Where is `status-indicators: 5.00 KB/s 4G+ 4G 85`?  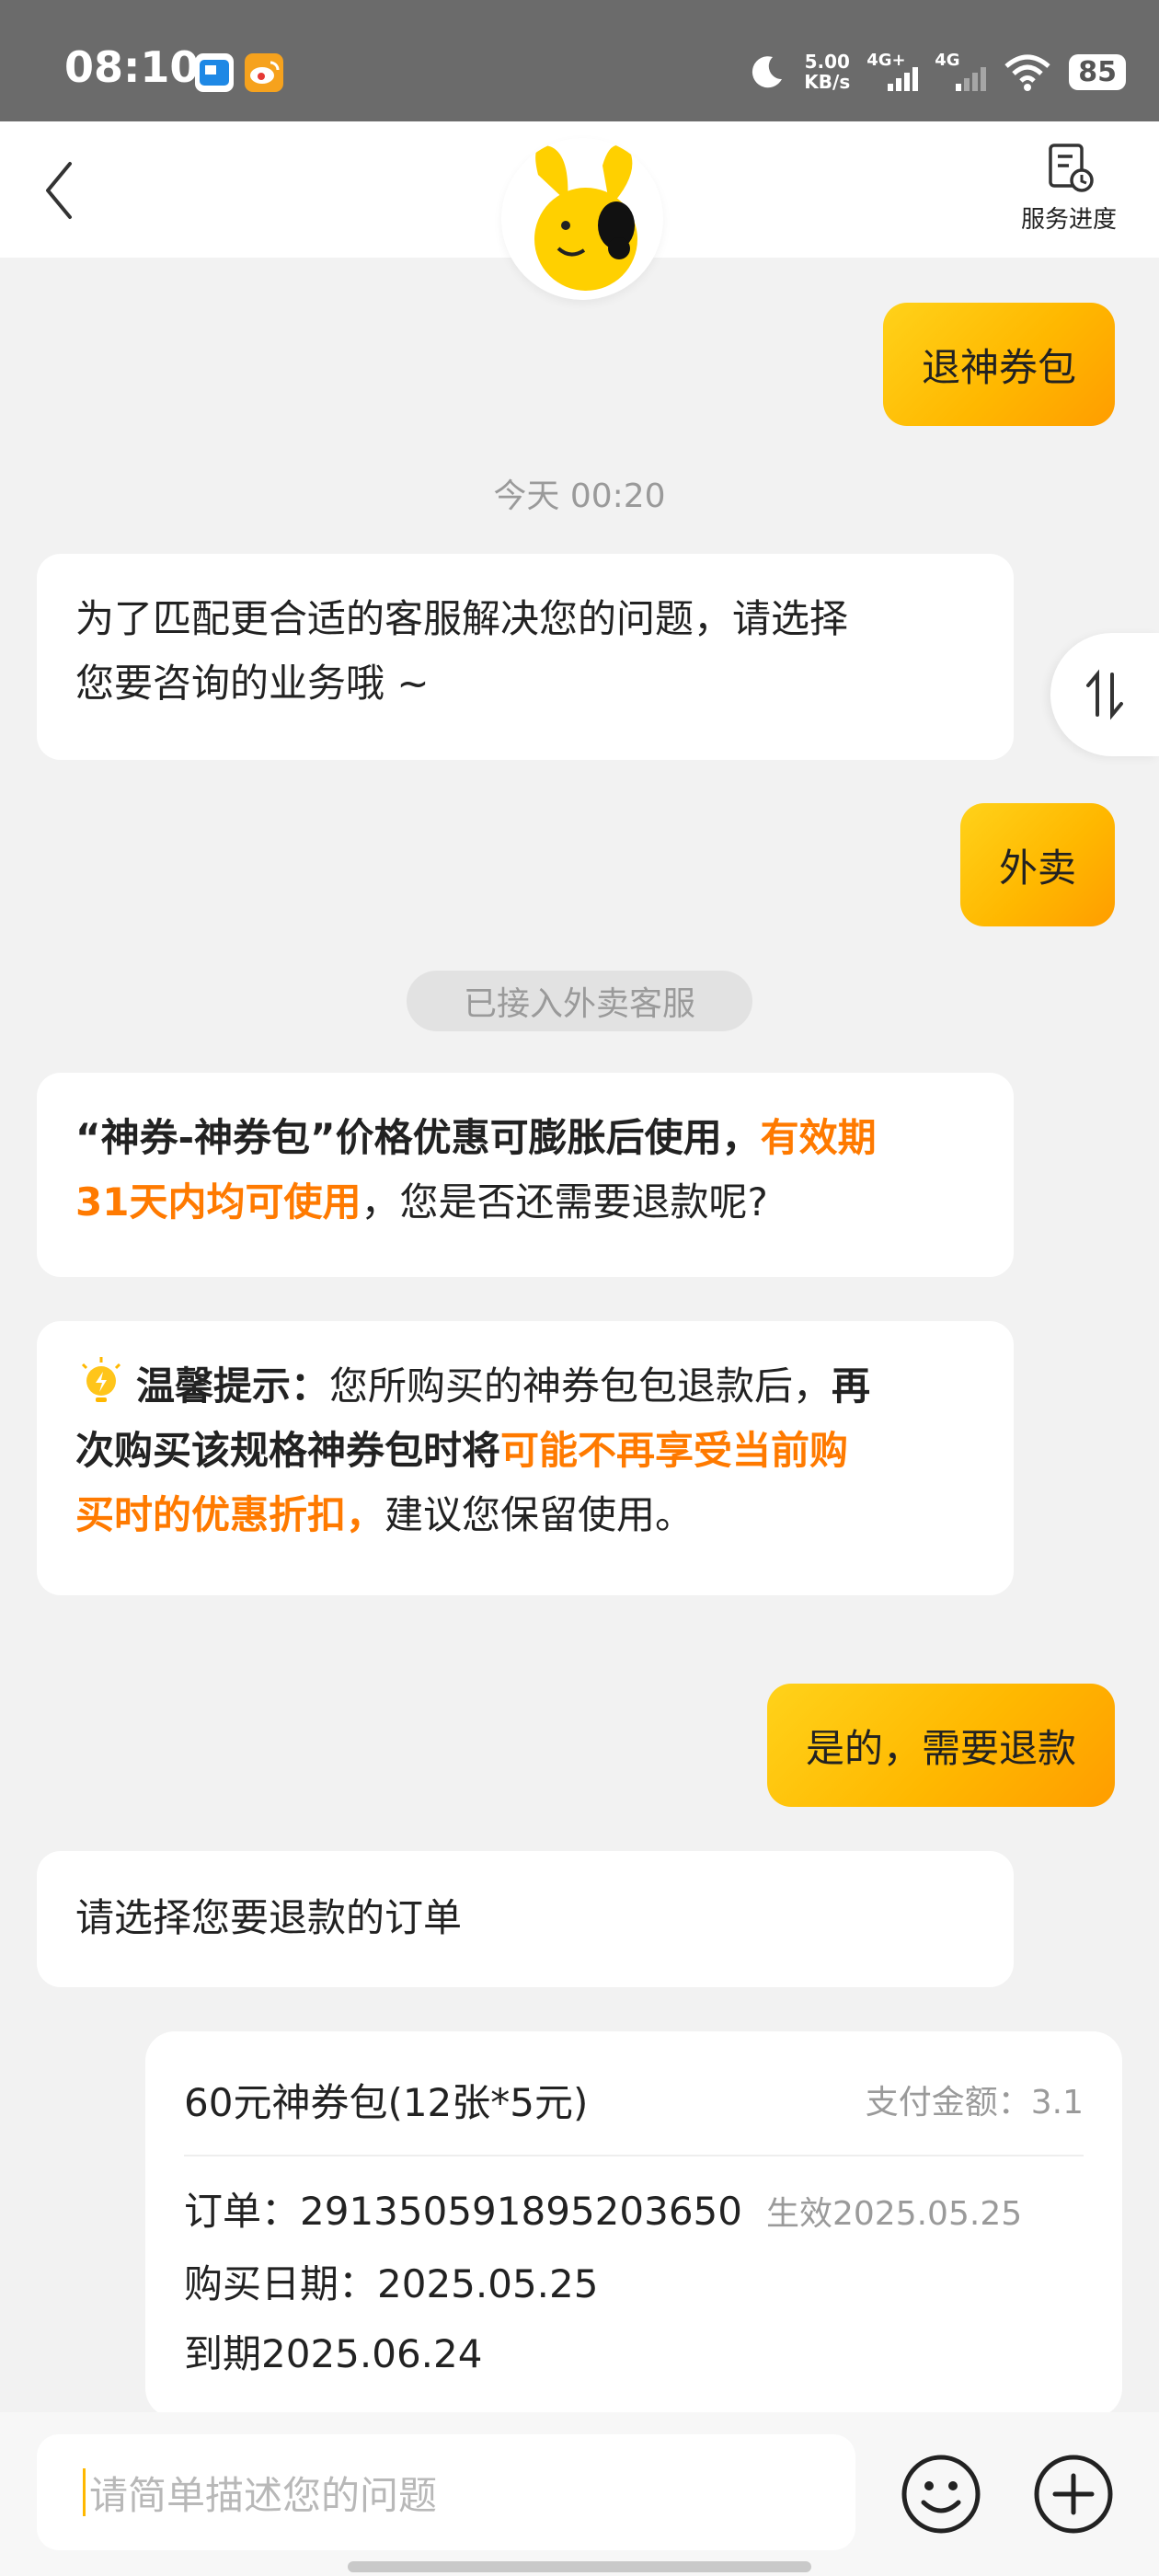
status-indicators: 5.00 KB/s 4G+ 4G 85 is located at coordinates (936, 71).